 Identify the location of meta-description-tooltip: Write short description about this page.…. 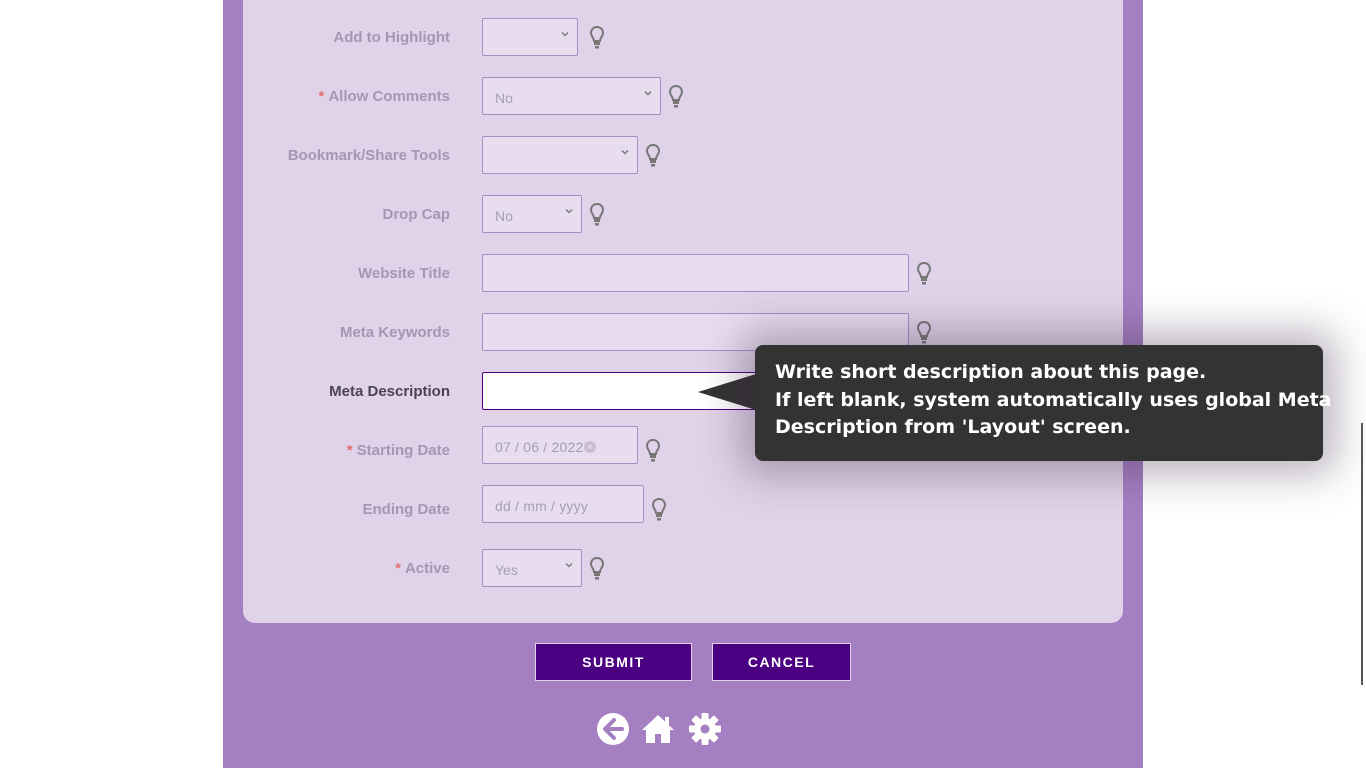
(1043, 403).